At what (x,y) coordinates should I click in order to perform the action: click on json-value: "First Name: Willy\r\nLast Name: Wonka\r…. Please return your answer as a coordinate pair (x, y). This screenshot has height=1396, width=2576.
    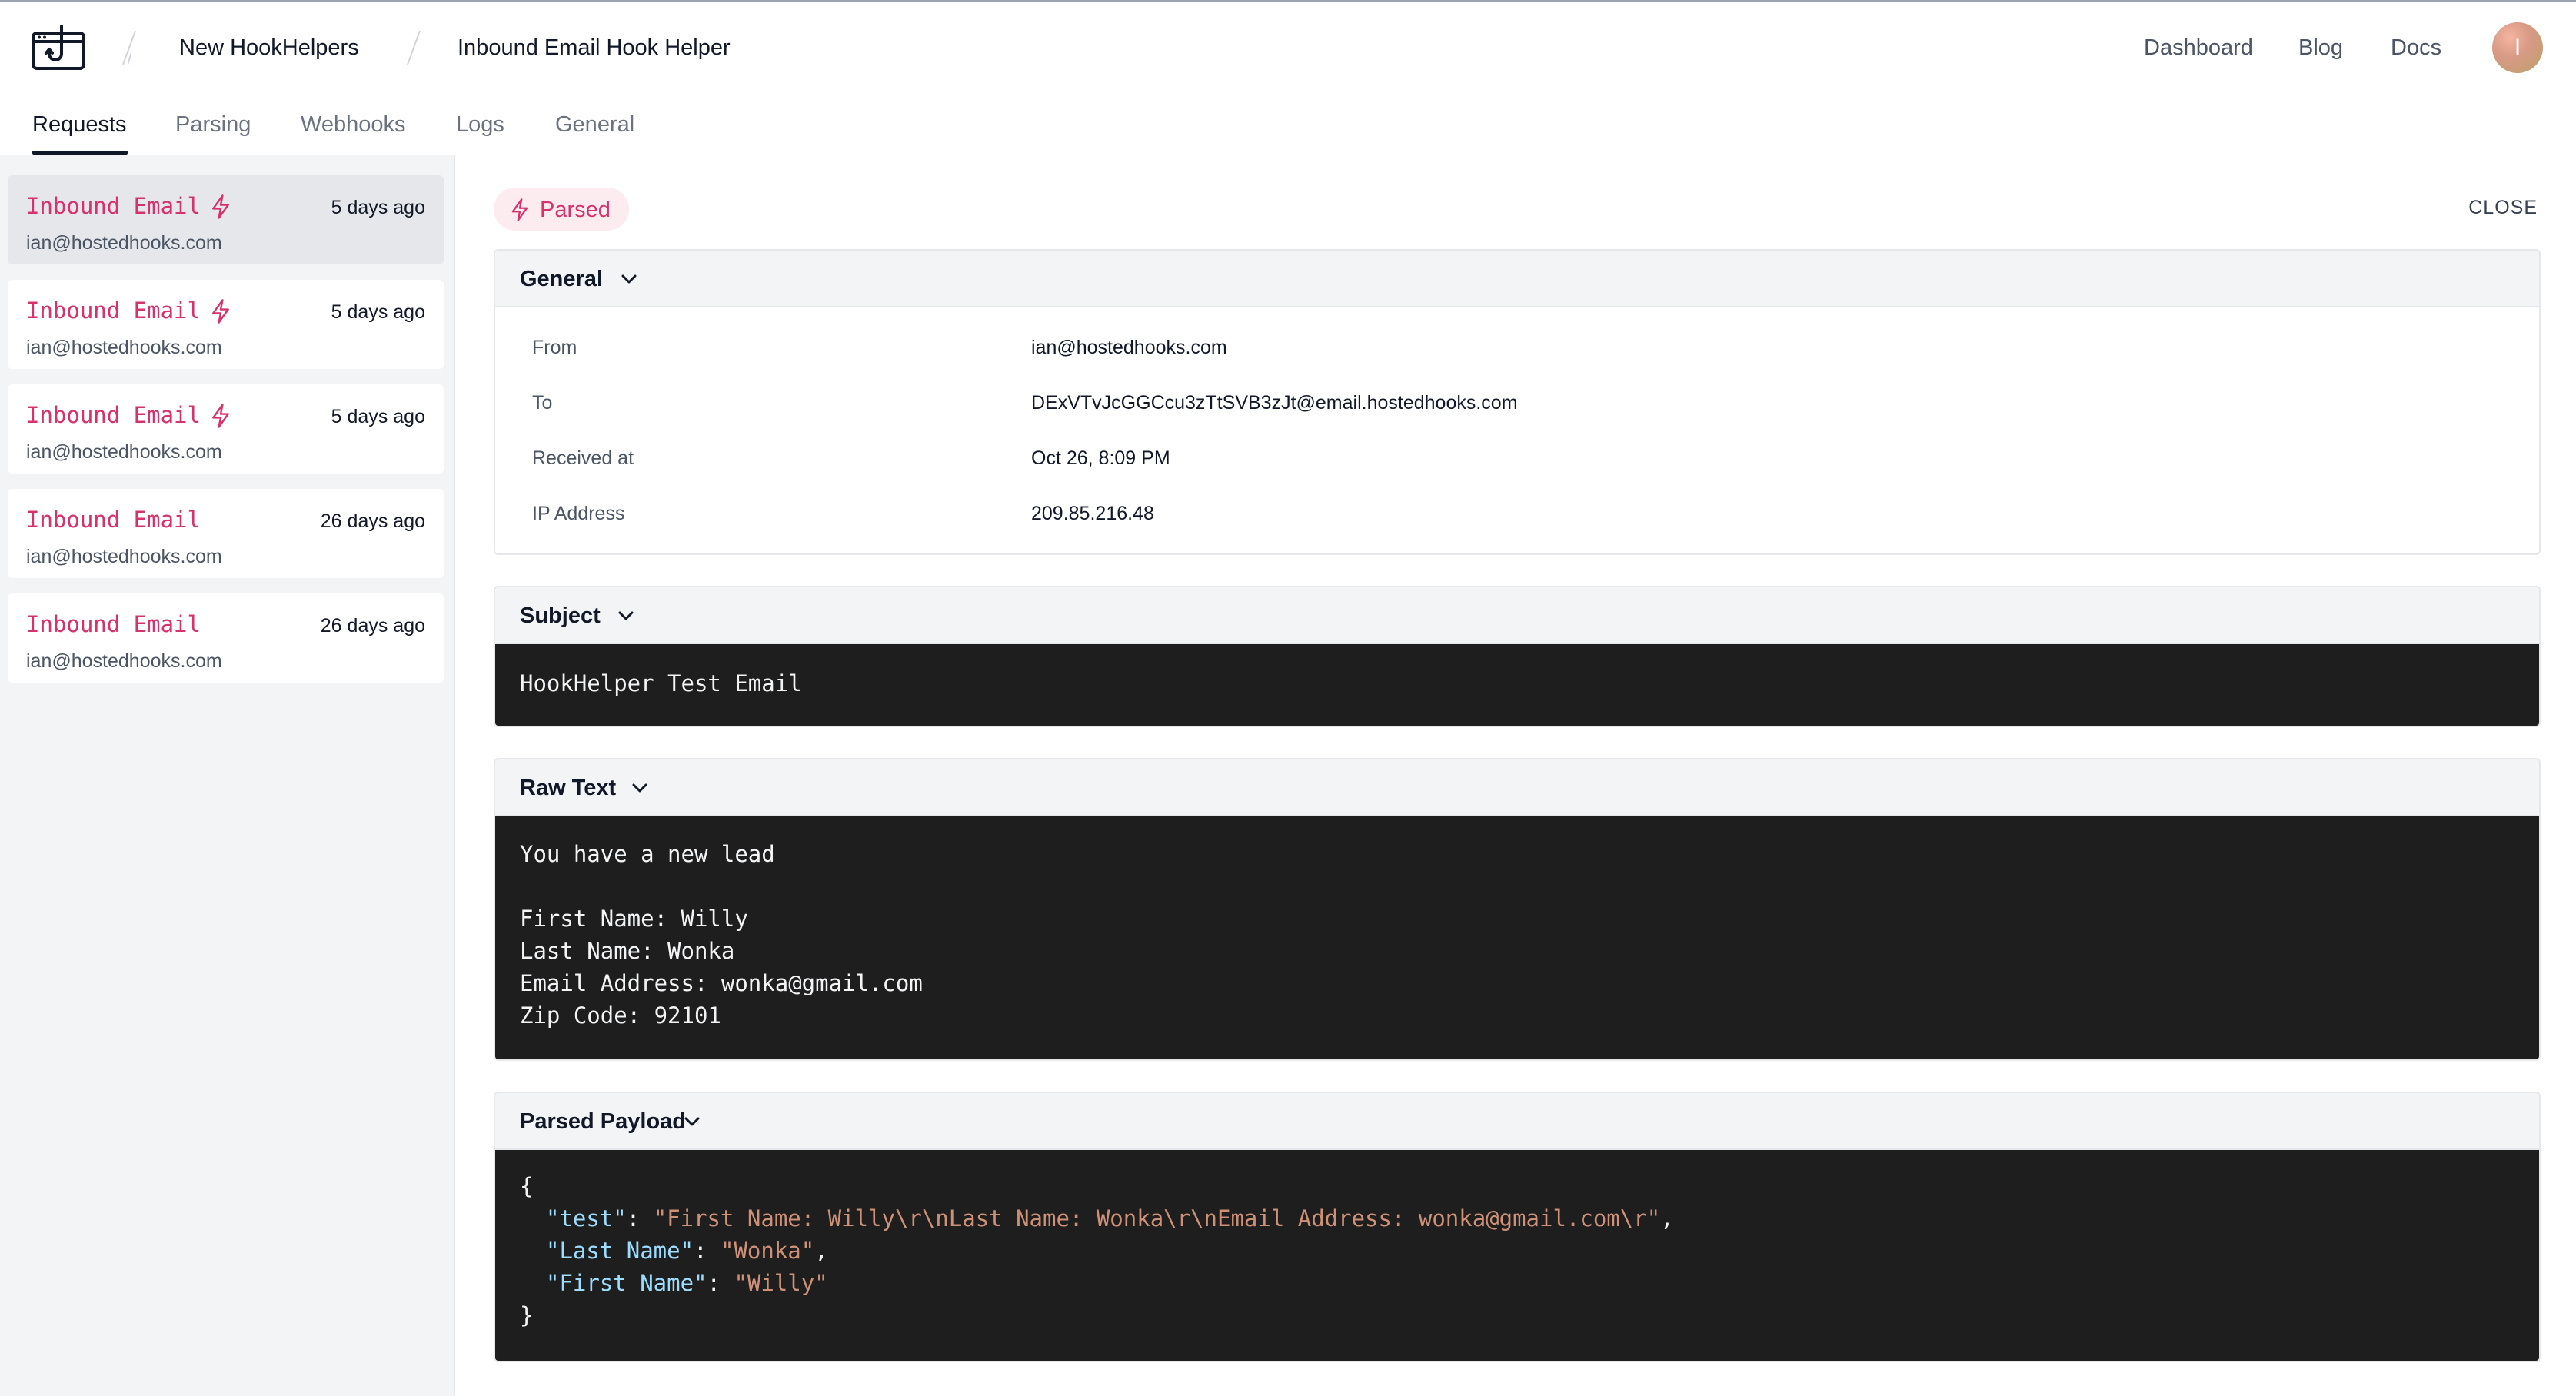
    Looking at the image, I should click on (1157, 1218).